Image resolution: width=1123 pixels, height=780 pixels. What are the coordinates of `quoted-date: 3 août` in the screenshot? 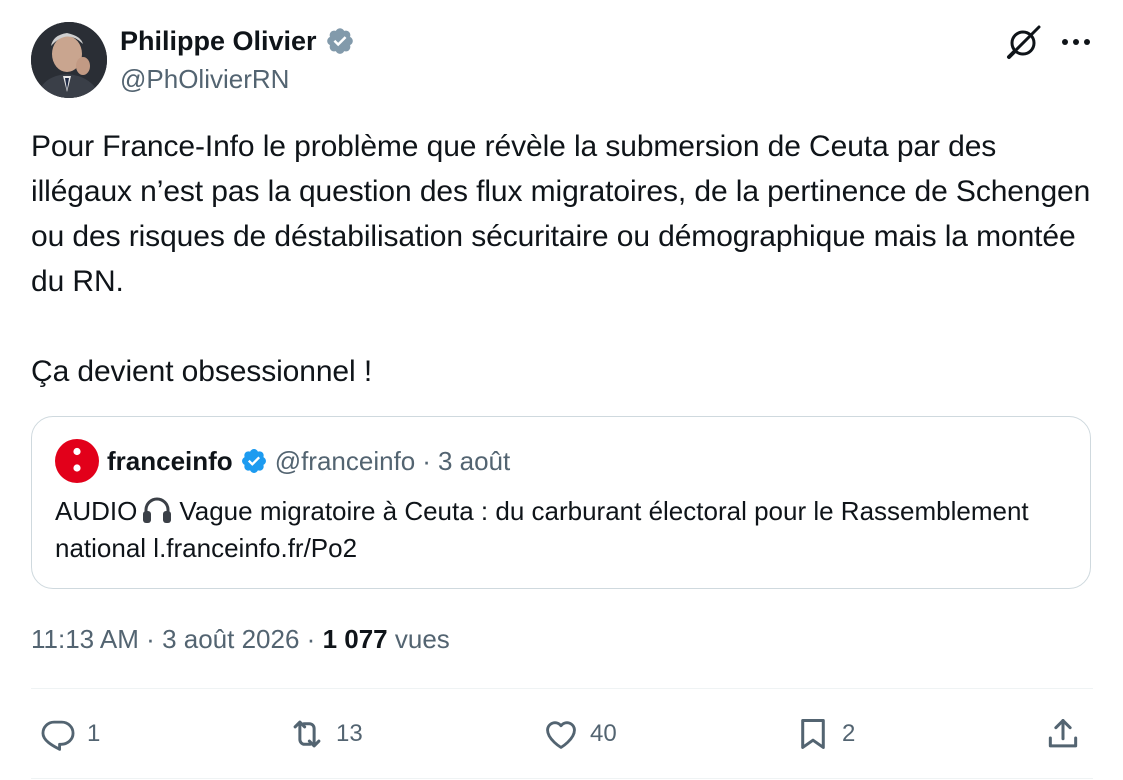 It's located at (474, 461).